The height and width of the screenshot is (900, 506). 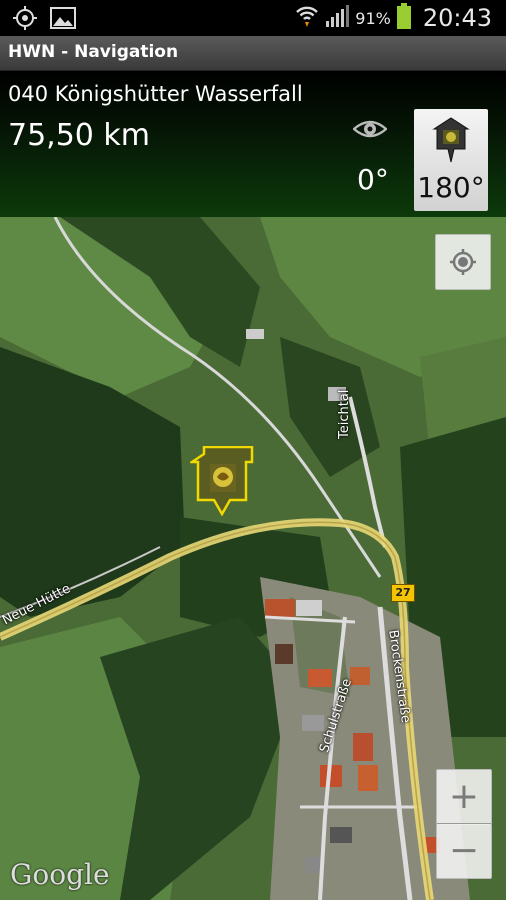 What do you see at coordinates (373, 18) in the screenshot?
I see `battery-percent: 91%` at bounding box center [373, 18].